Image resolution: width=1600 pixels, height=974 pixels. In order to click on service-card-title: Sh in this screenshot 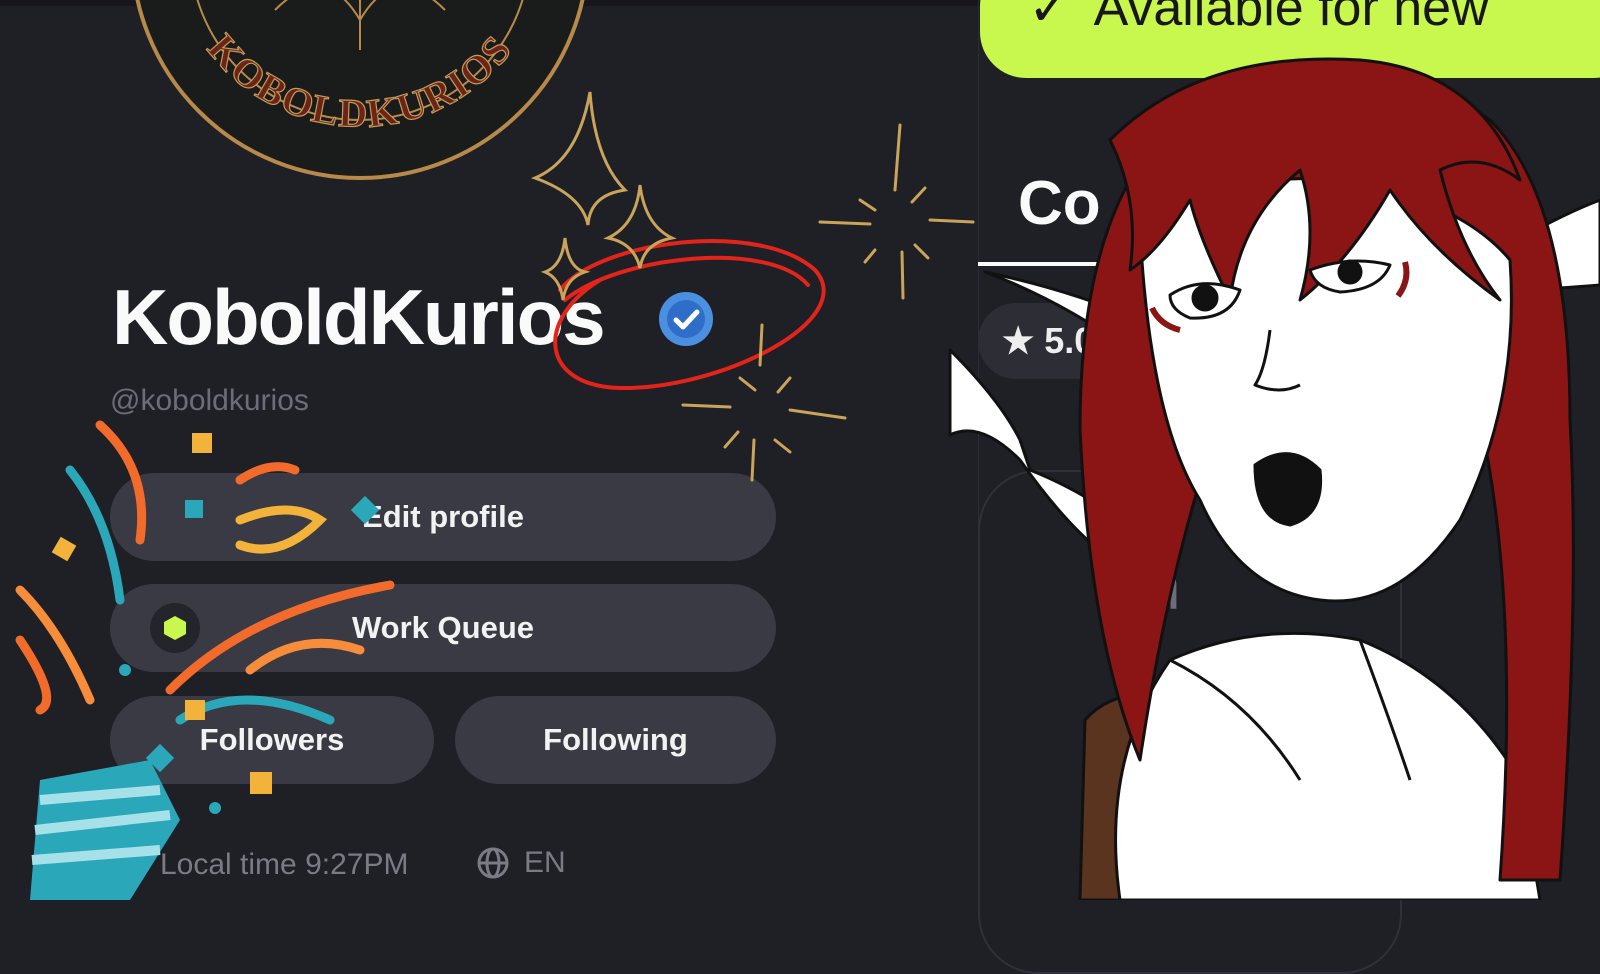, I will do `click(1140, 586)`.